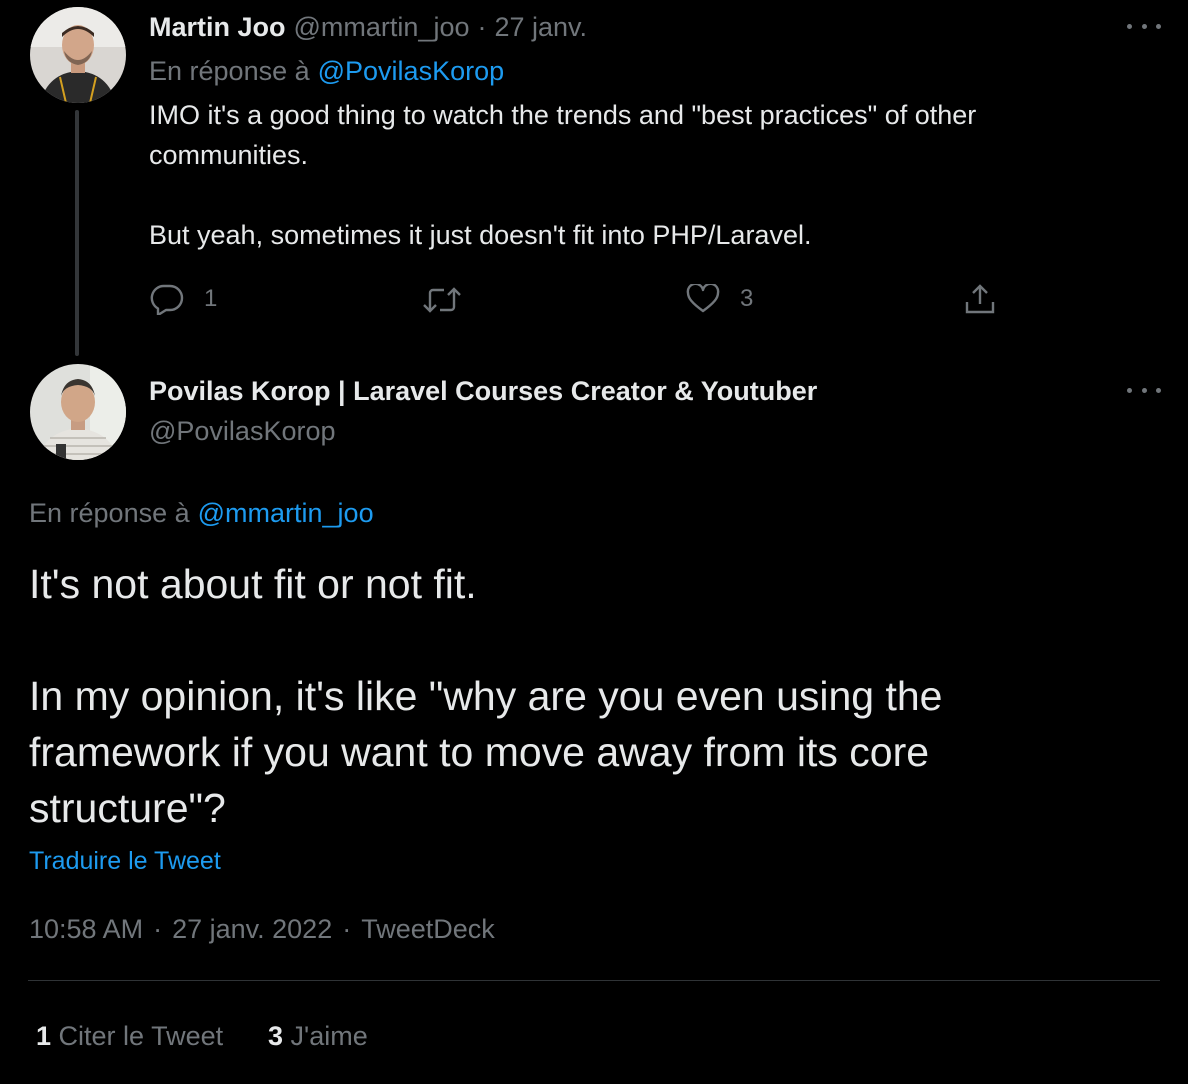 The image size is (1188, 1084). Describe the element at coordinates (329, 1036) in the screenshot. I see `likes-label: J'aime` at that location.